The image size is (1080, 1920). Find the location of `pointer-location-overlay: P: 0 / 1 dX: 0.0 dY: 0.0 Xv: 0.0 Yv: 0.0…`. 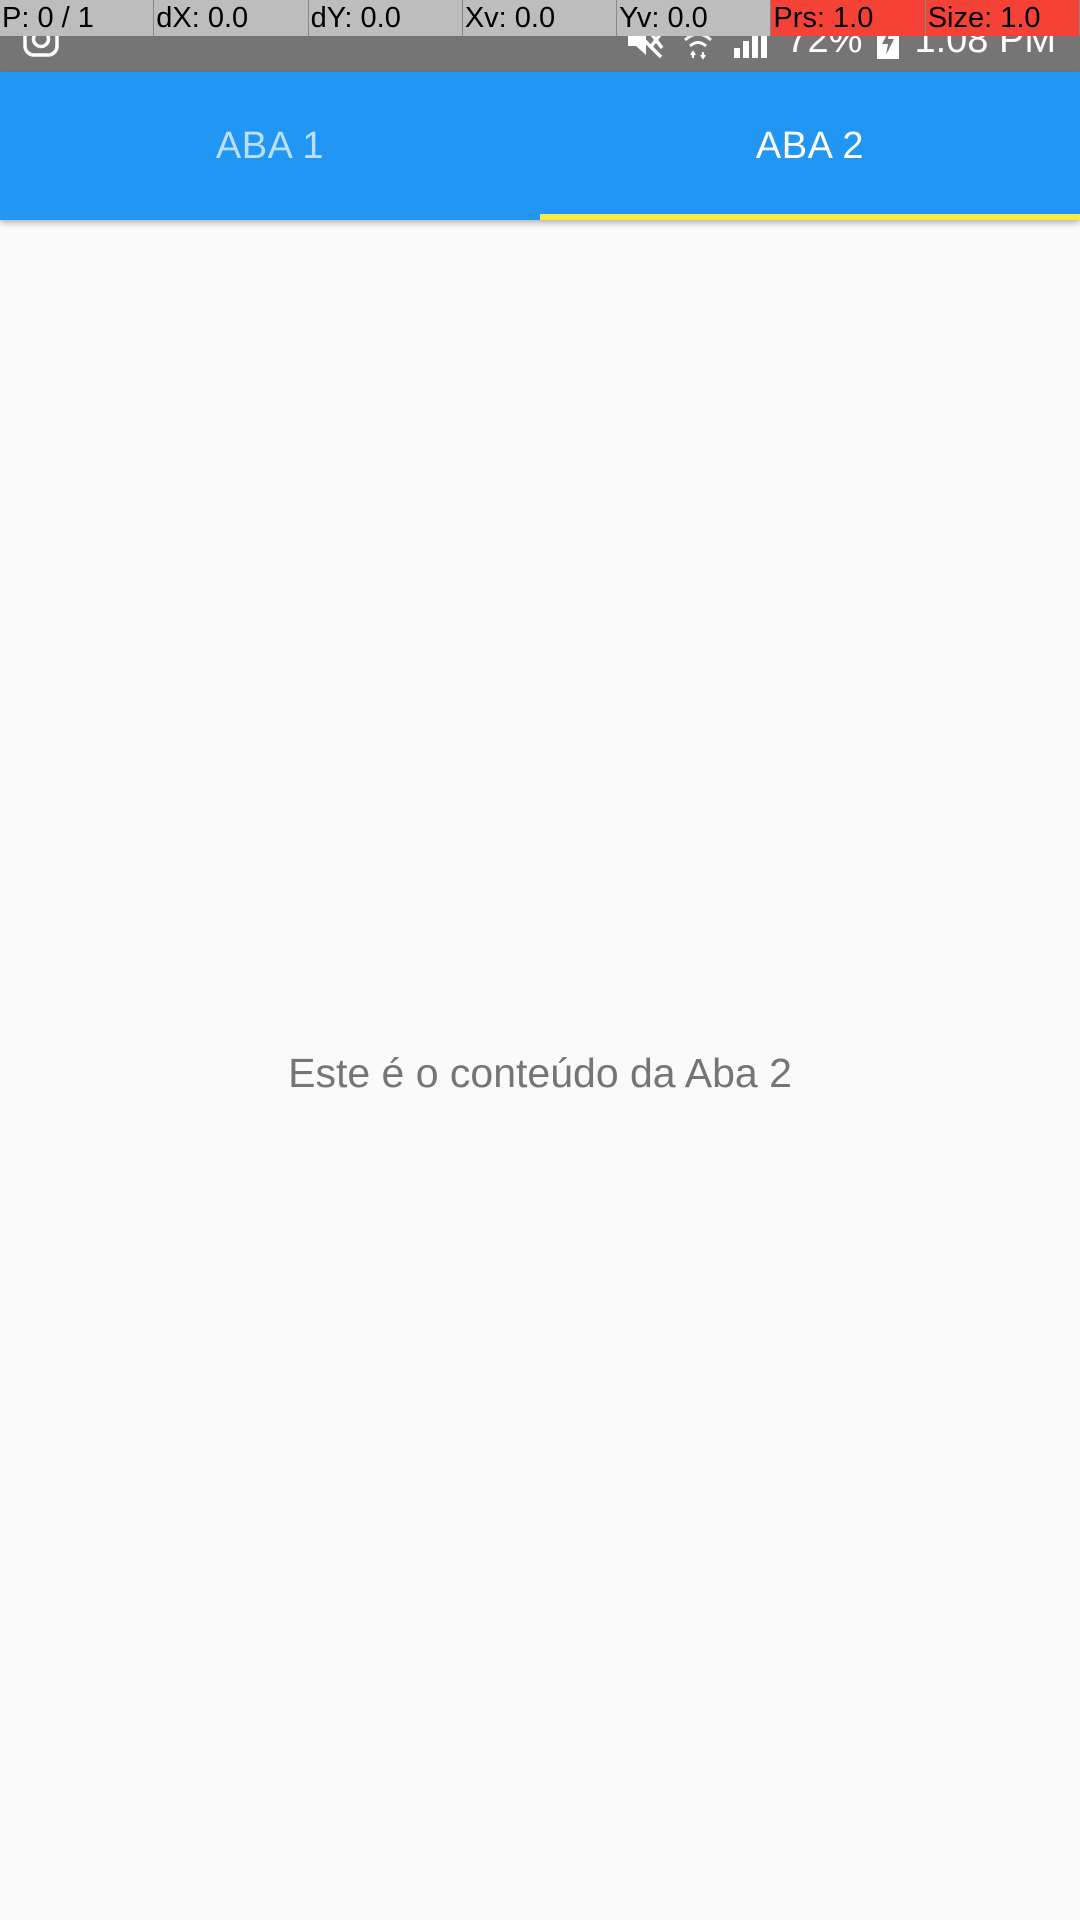

pointer-location-overlay: P: 0 / 1 dX: 0.0 dY: 0.0 Xv: 0.0 Yv: 0.0… is located at coordinates (540, 18).